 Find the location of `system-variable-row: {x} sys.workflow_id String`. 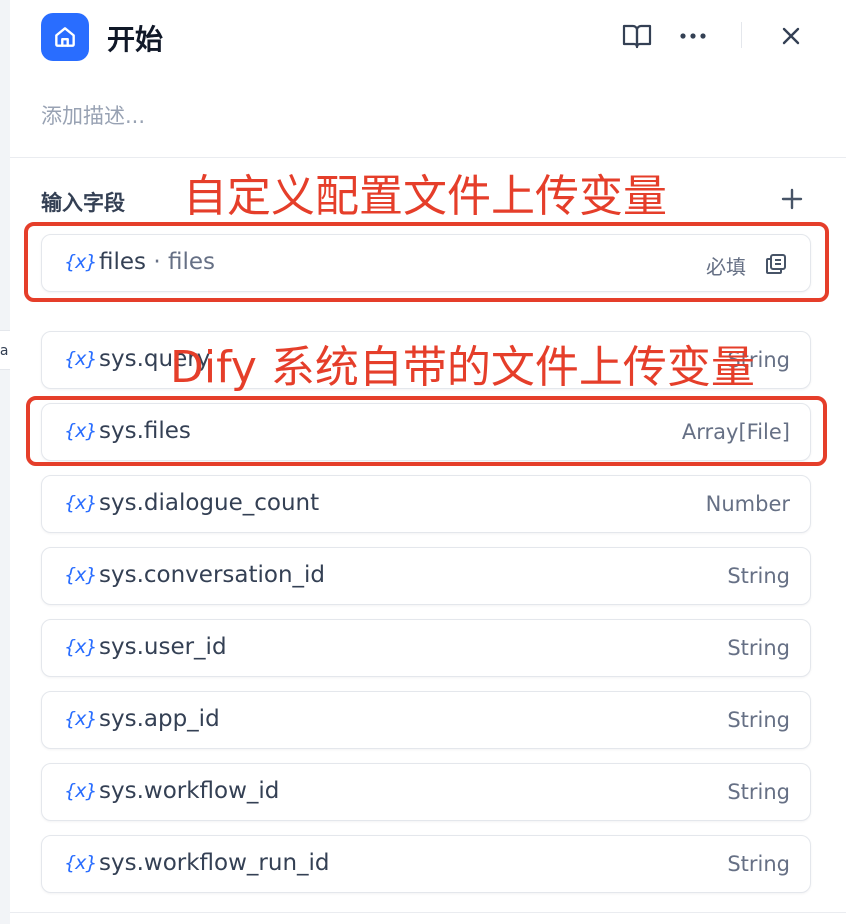

system-variable-row: {x} sys.workflow_id String is located at coordinates (426, 792).